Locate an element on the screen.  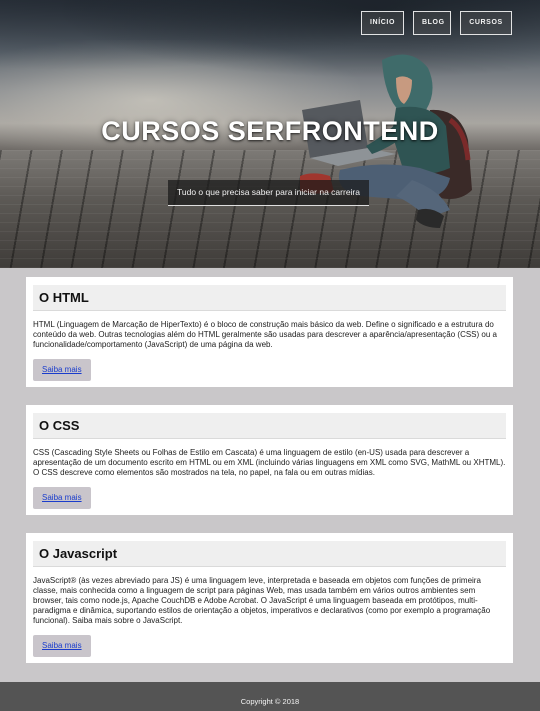
nav-blog-button: BLOG is located at coordinates (432, 23).